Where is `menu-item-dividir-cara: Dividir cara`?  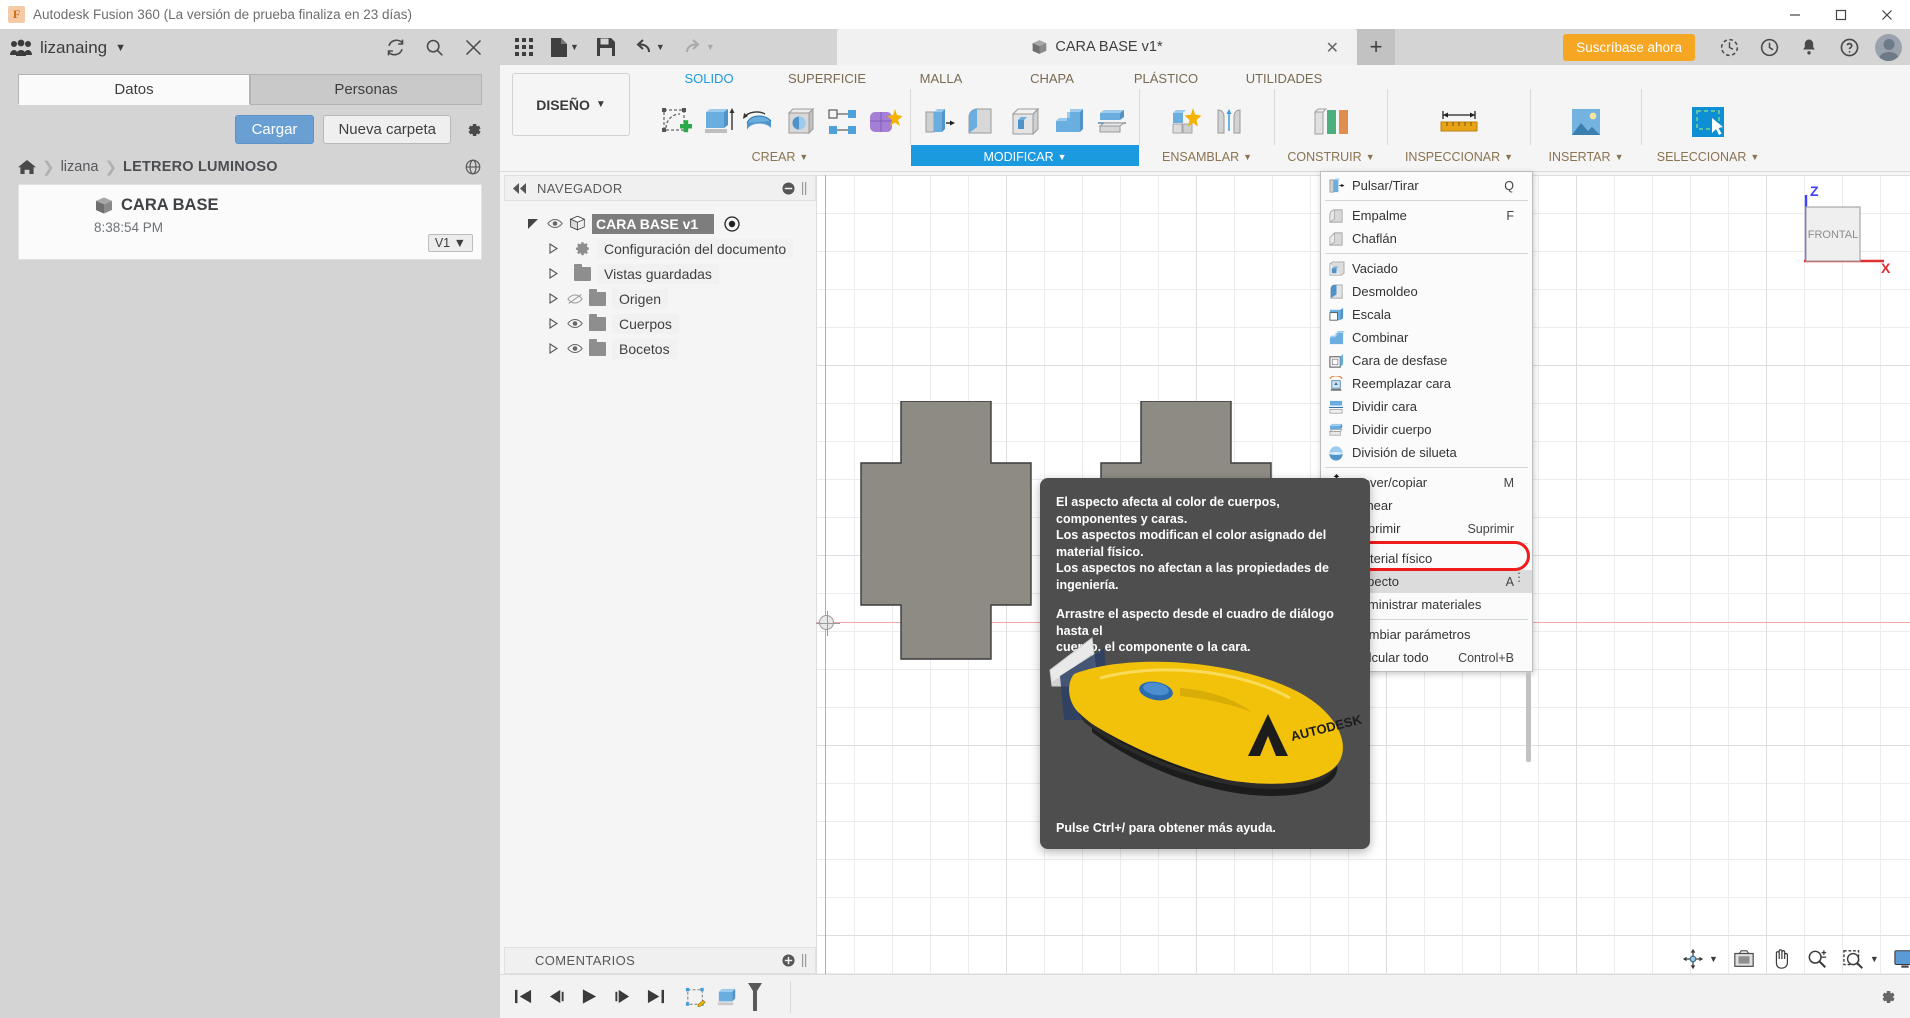 menu-item-dividir-cara: Dividir cara is located at coordinates (1426, 406).